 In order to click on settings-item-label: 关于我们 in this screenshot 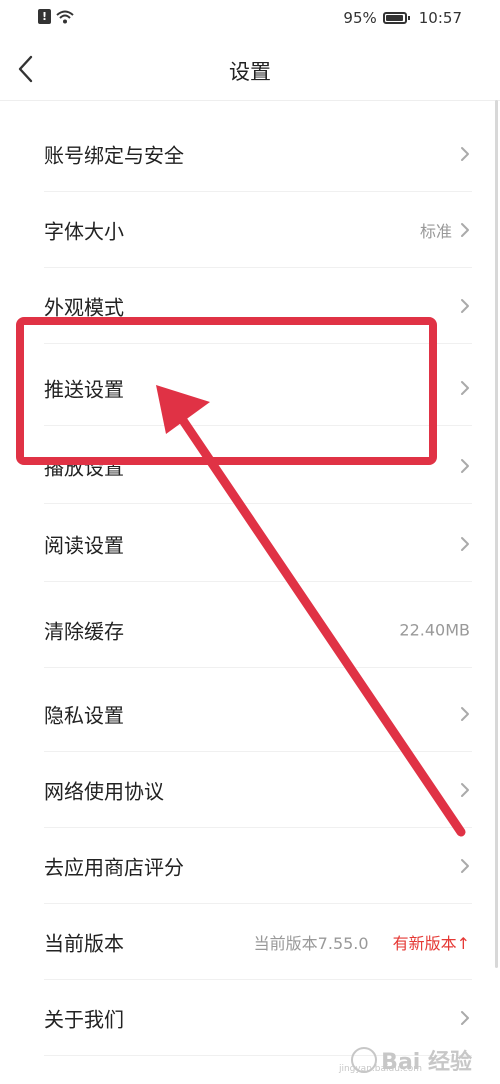, I will do `click(84, 1019)`.